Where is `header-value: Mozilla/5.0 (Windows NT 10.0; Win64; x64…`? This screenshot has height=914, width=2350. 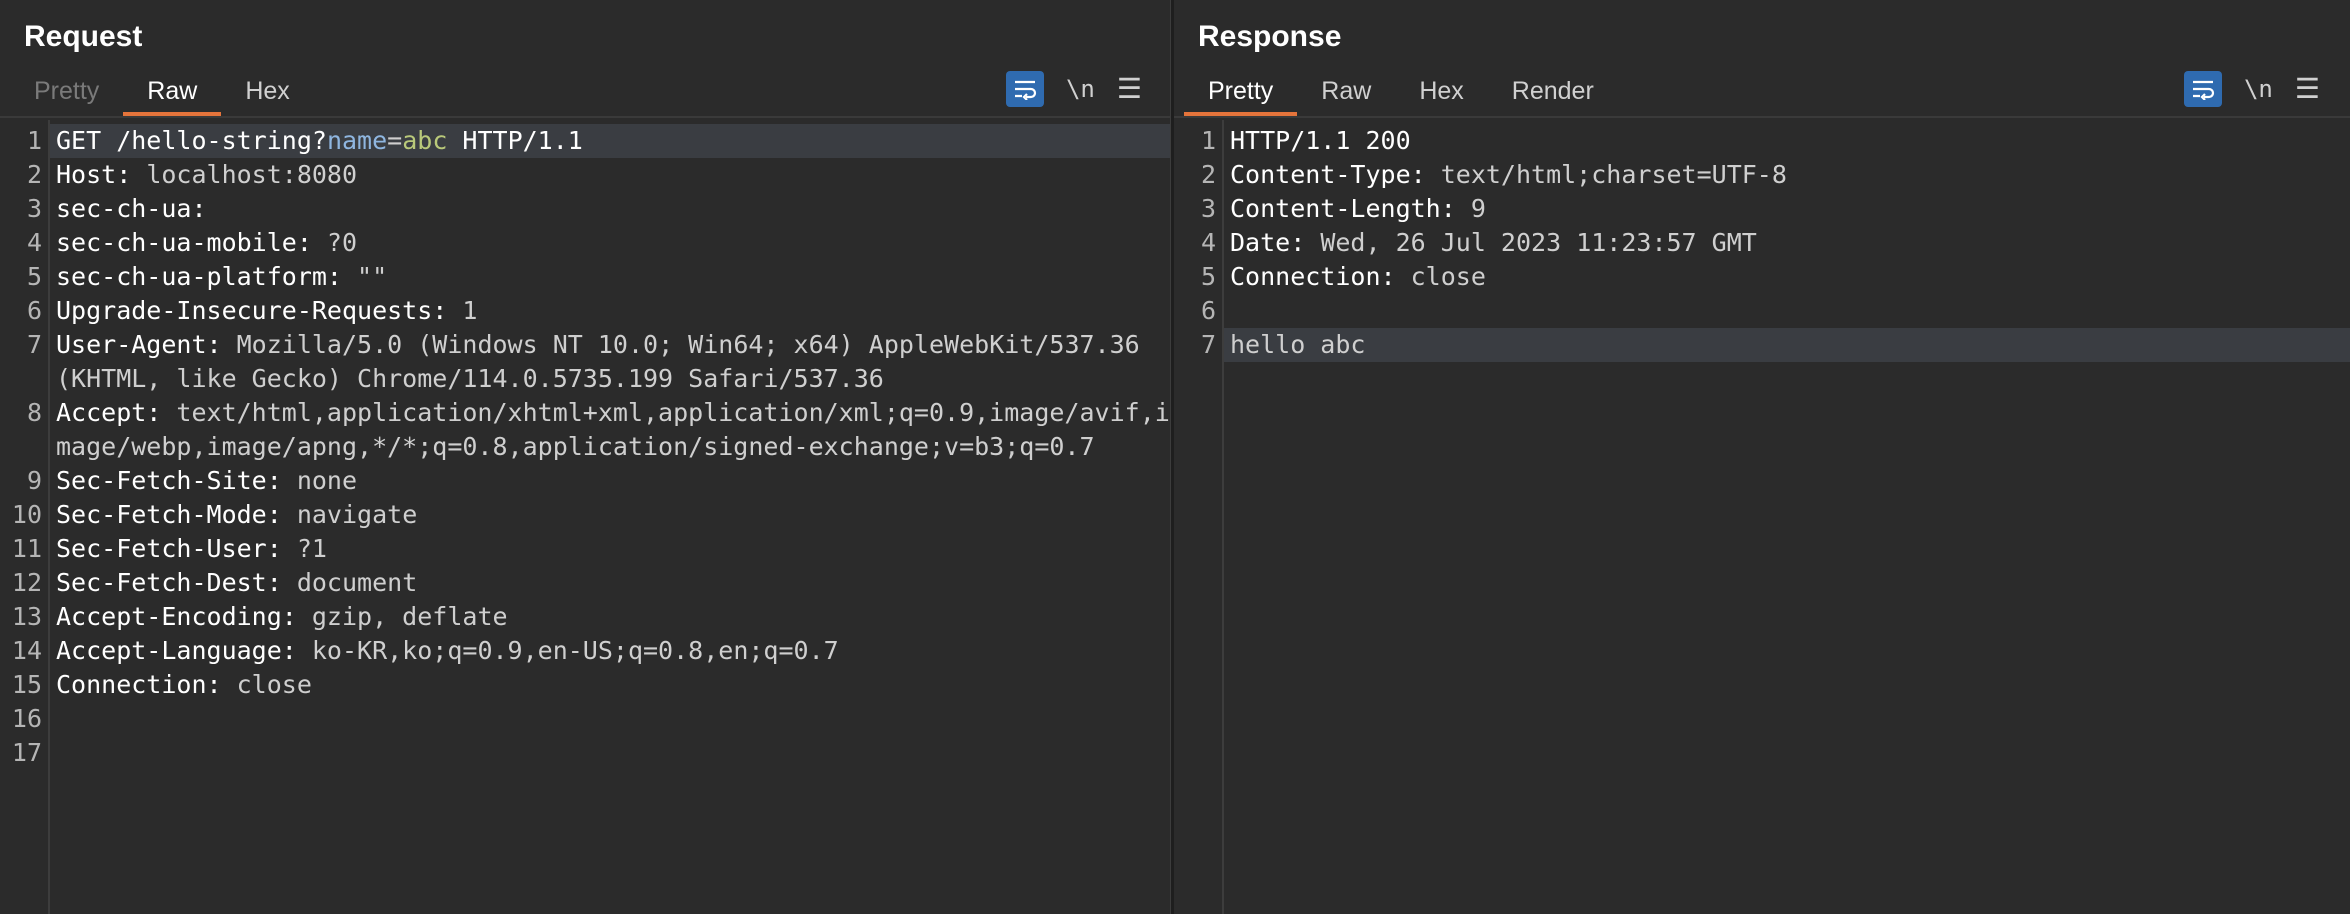 header-value: Mozilla/5.0 (Windows NT 10.0; Win64; x64… is located at coordinates (605, 361).